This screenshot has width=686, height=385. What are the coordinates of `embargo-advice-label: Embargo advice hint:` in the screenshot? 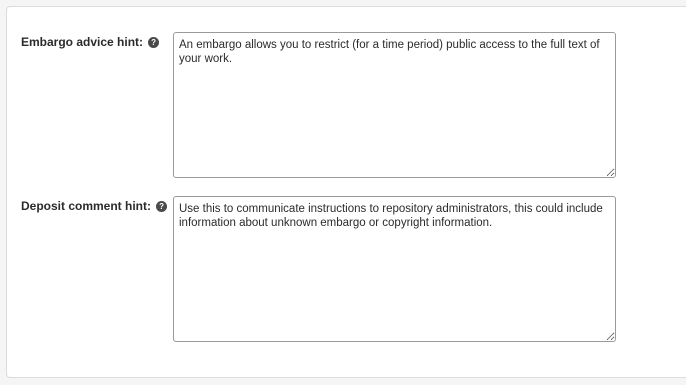 It's located at (82, 42).